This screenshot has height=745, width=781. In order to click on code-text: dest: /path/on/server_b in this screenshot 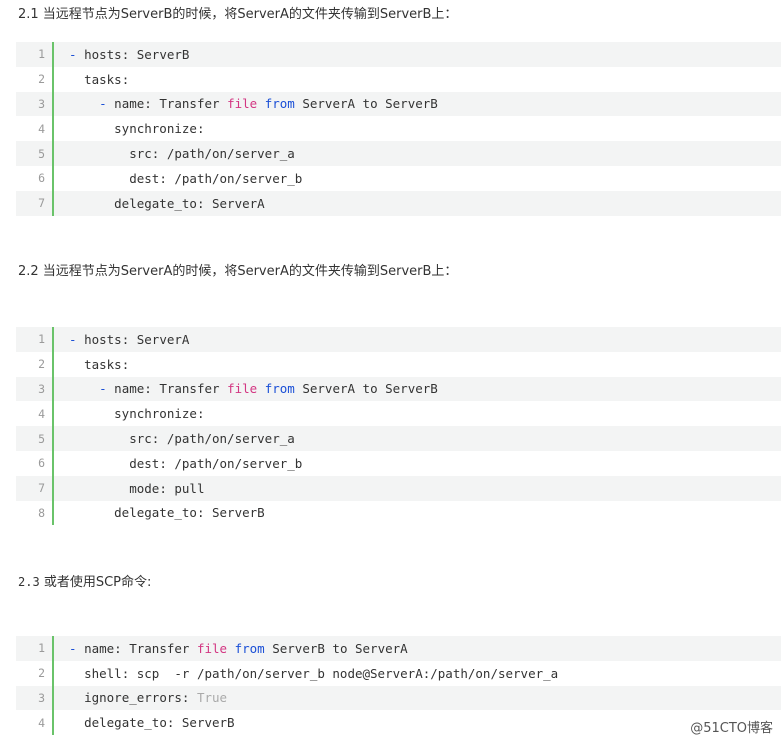, I will do `click(178, 178)`.